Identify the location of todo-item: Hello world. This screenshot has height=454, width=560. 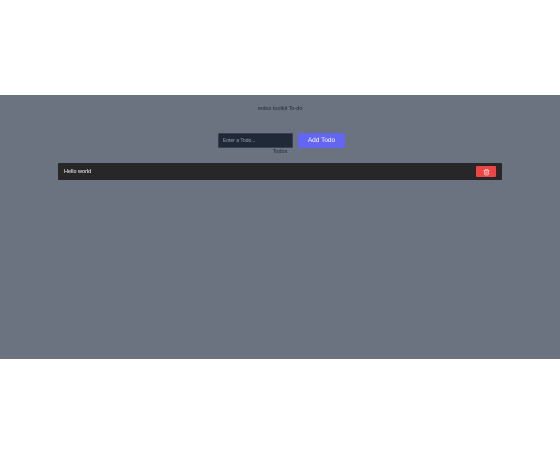
(280, 171).